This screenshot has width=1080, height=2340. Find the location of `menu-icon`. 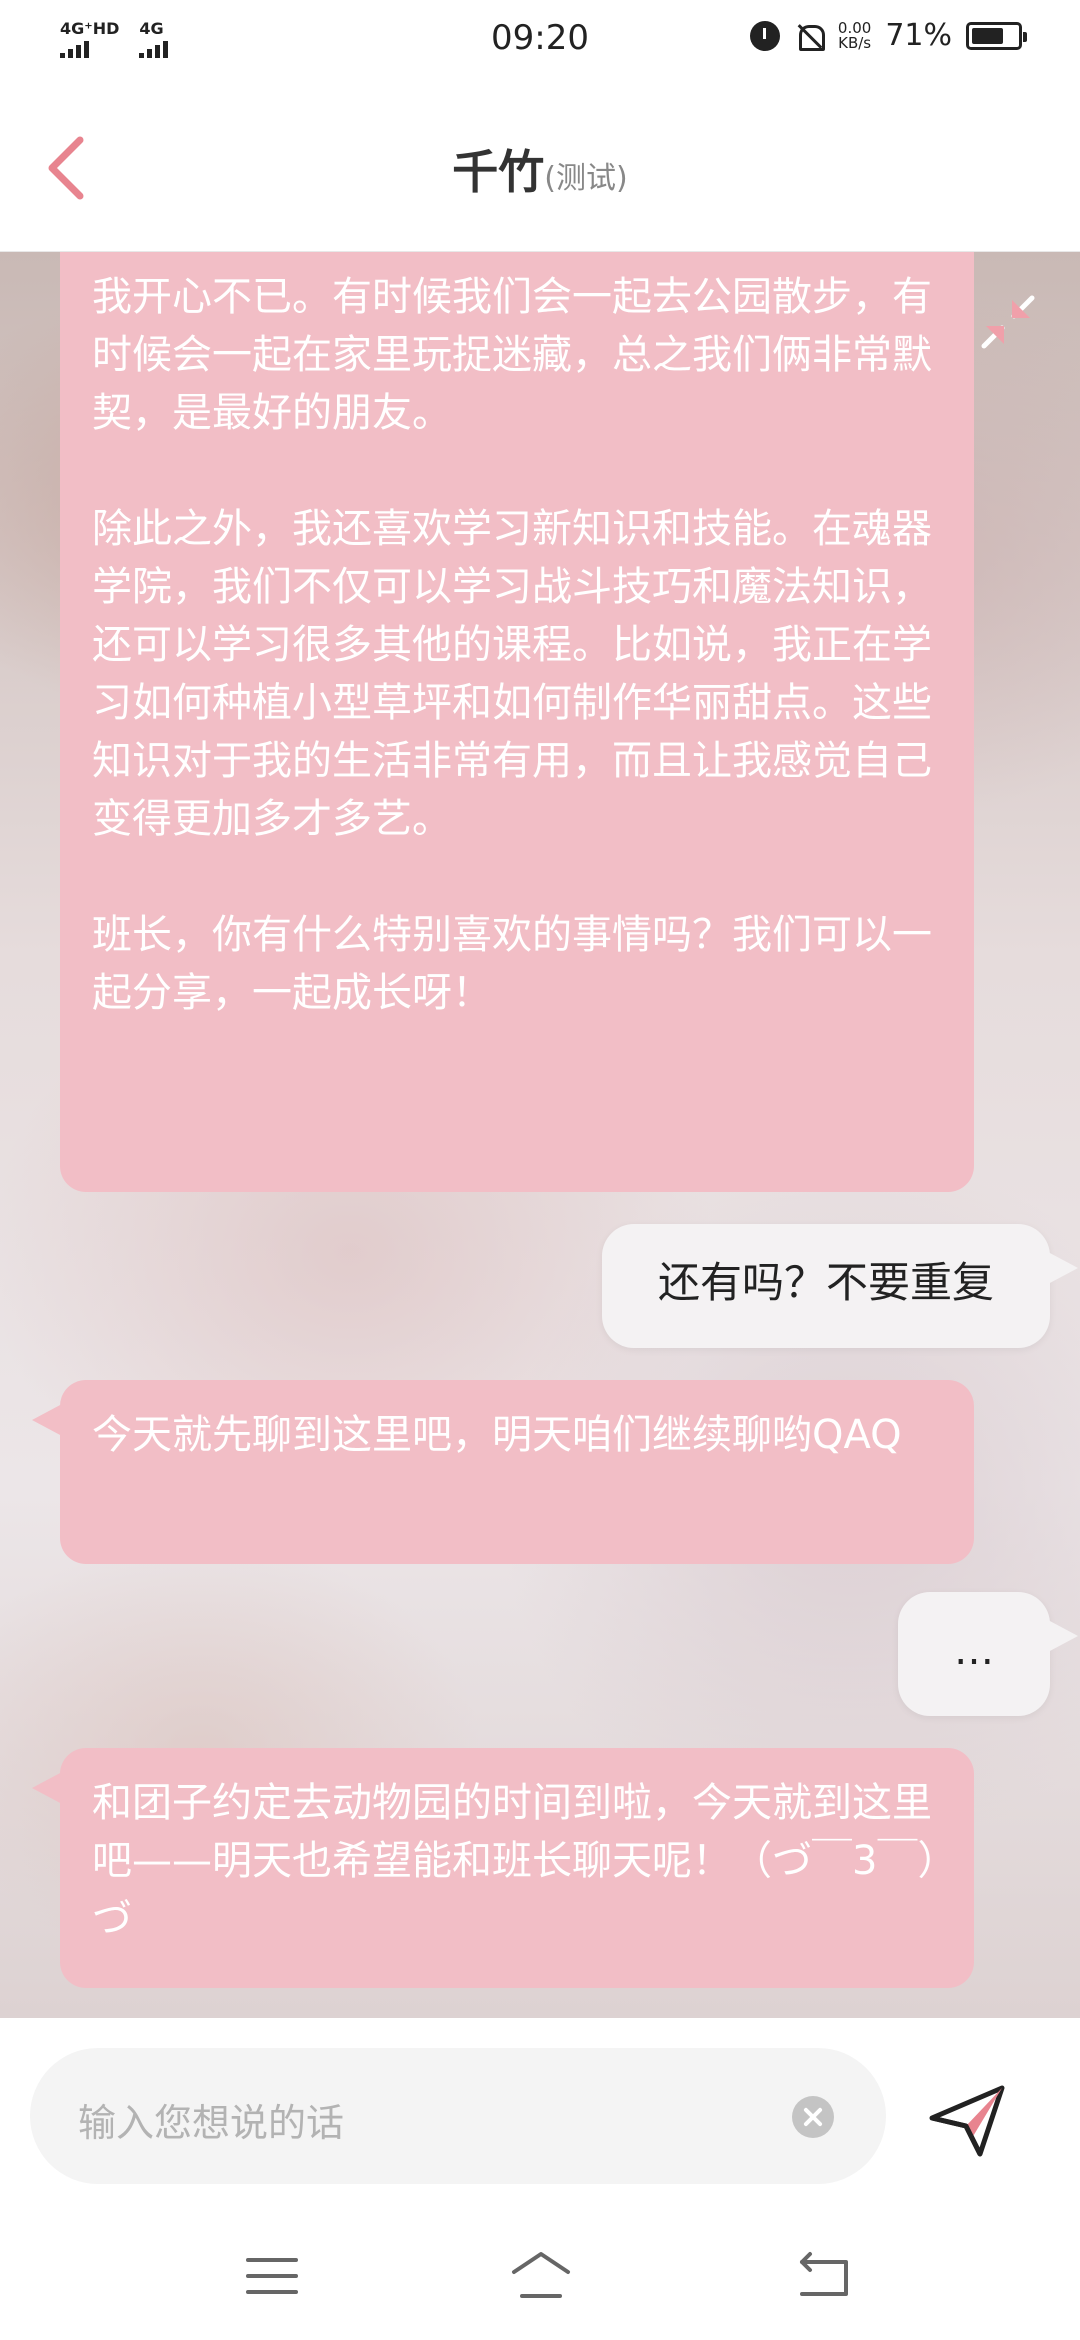

menu-icon is located at coordinates (272, 2276).